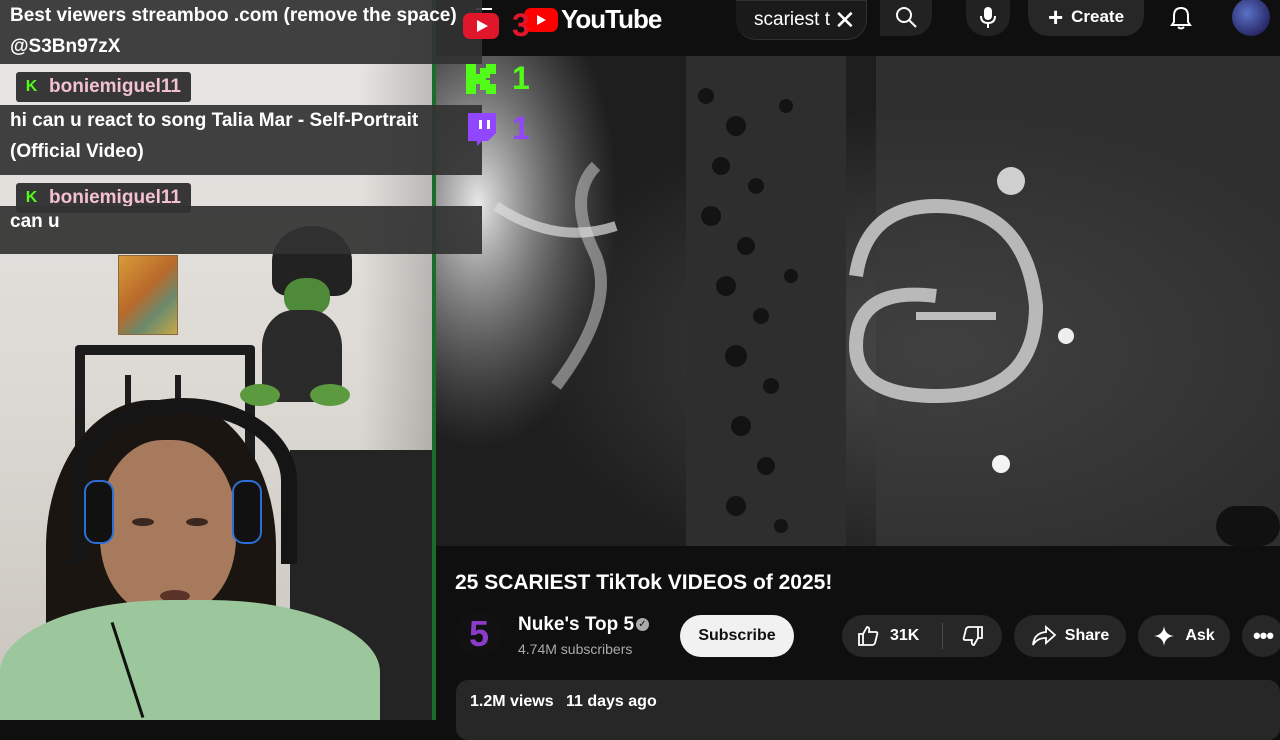 Image resolution: width=1280 pixels, height=740 pixels. I want to click on twitch-icon, so click(481, 129).